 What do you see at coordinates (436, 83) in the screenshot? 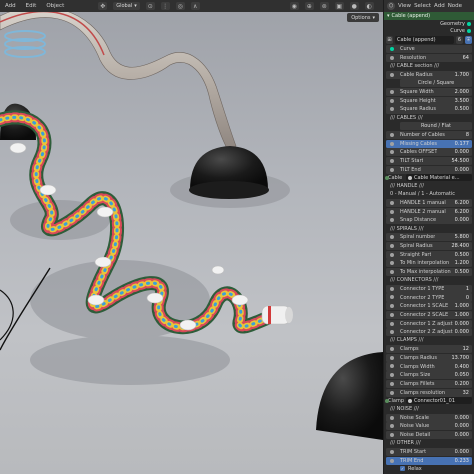
I see `option-button: Circle / Square` at bounding box center [436, 83].